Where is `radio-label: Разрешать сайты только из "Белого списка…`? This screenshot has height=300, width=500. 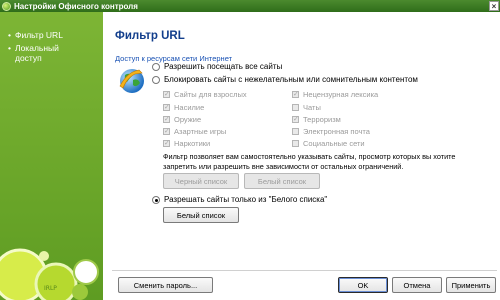 radio-label: Разрешать сайты только из "Белого списка… is located at coordinates (246, 199).